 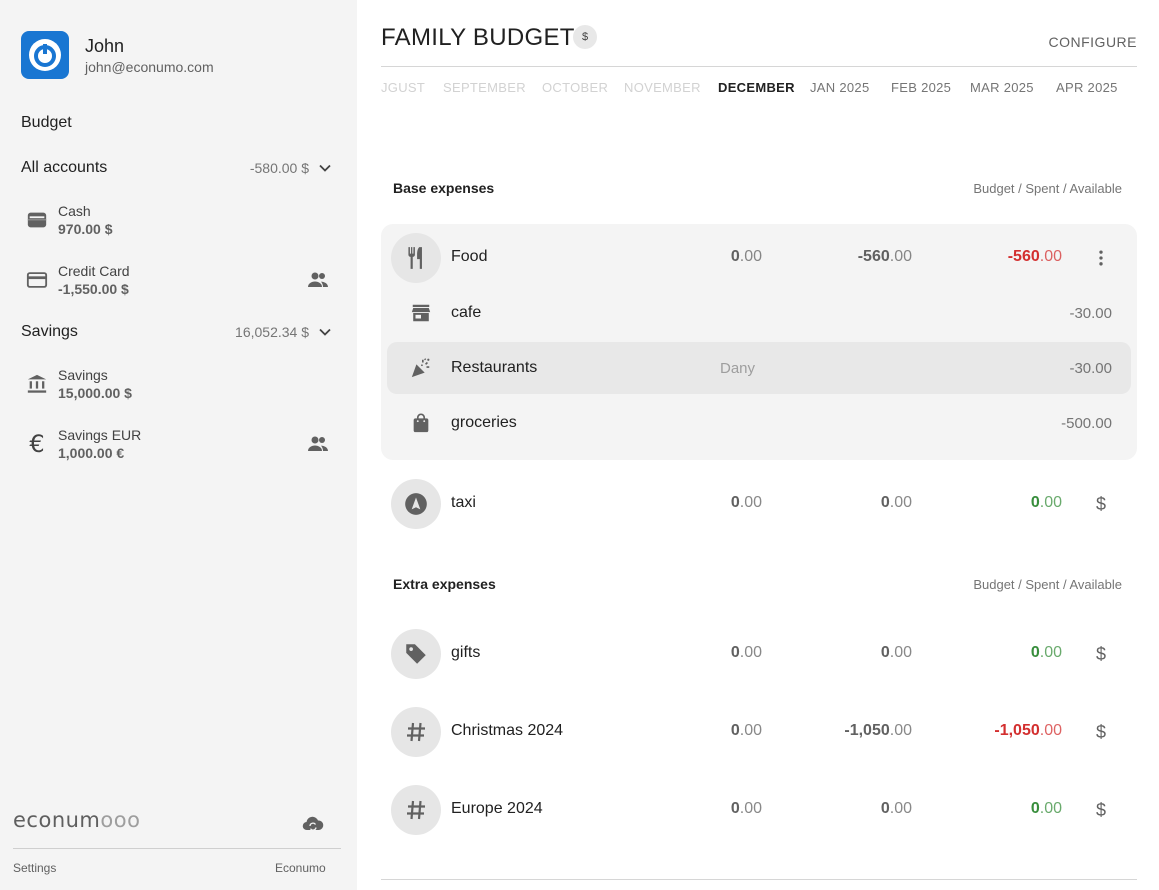 What do you see at coordinates (585, 37) in the screenshot?
I see `currency-chip: $` at bounding box center [585, 37].